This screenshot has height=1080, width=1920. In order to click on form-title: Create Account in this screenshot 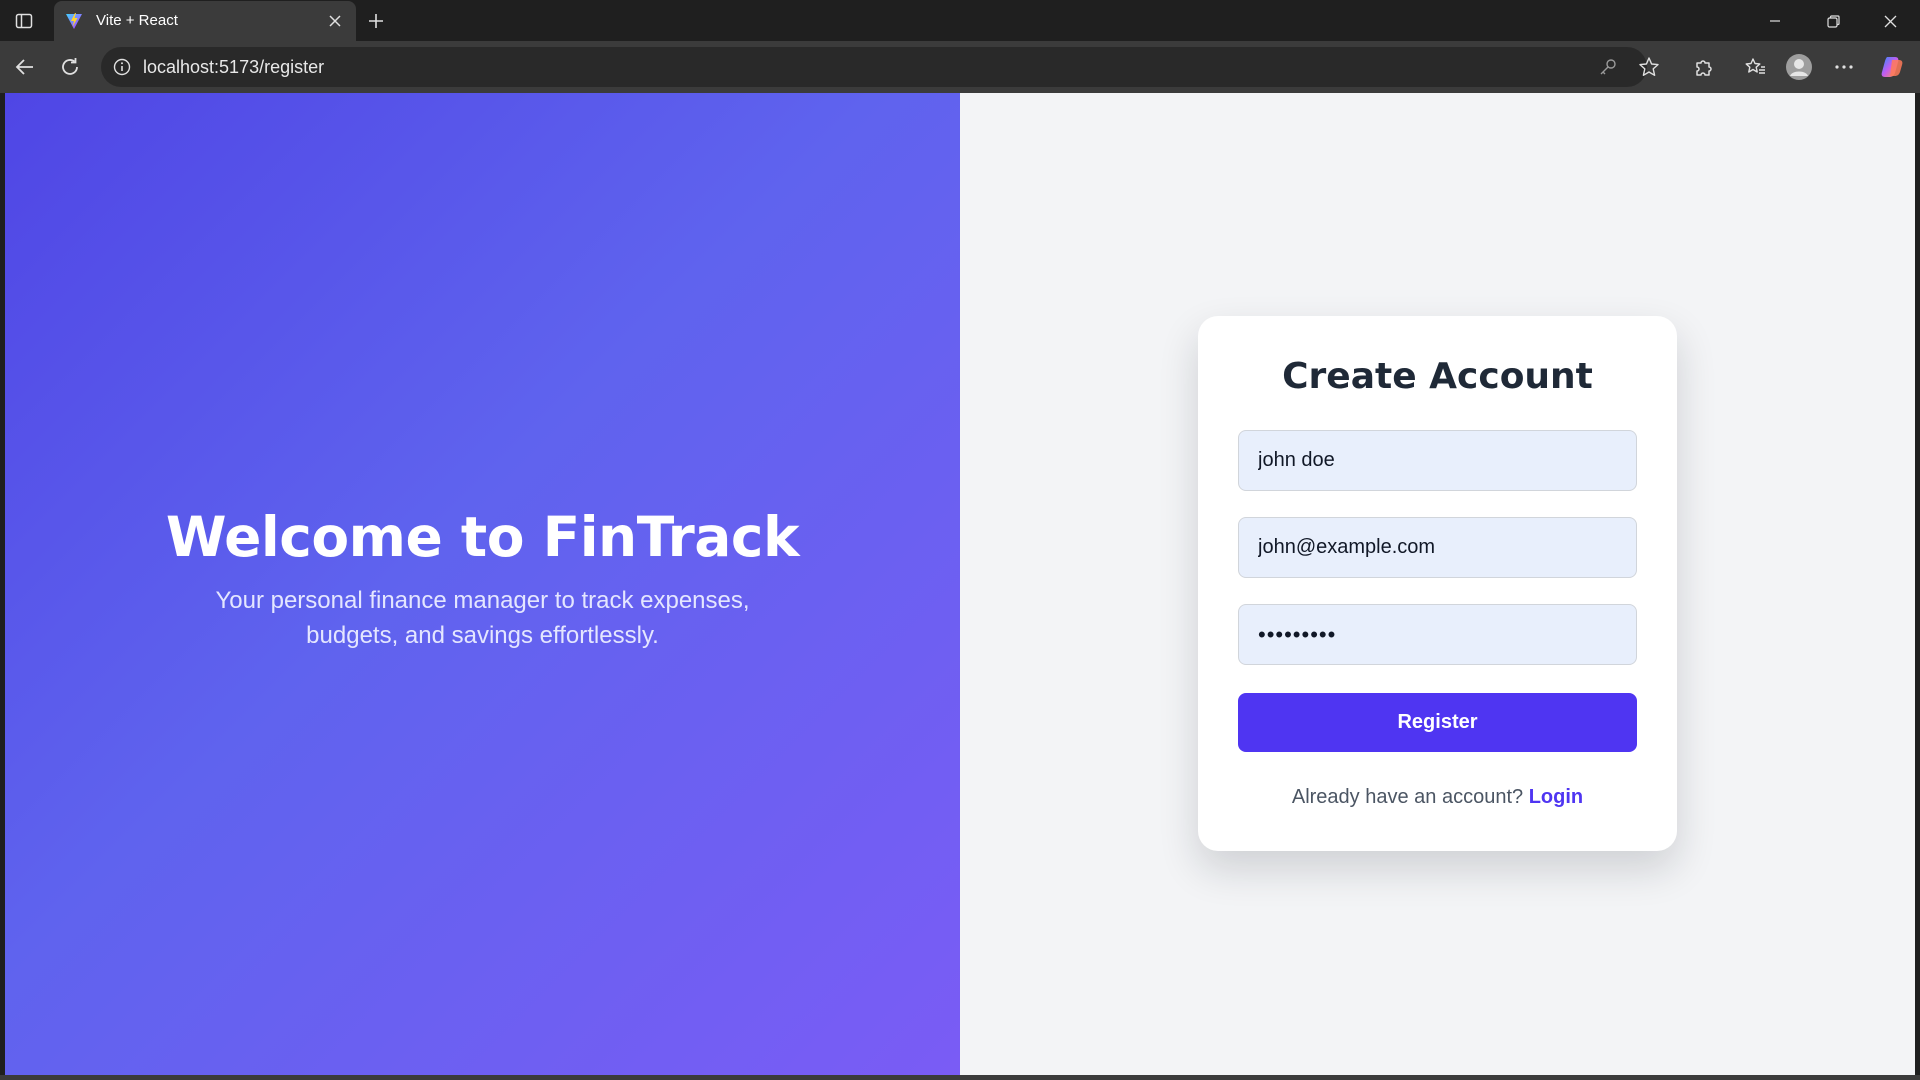, I will do `click(1437, 376)`.